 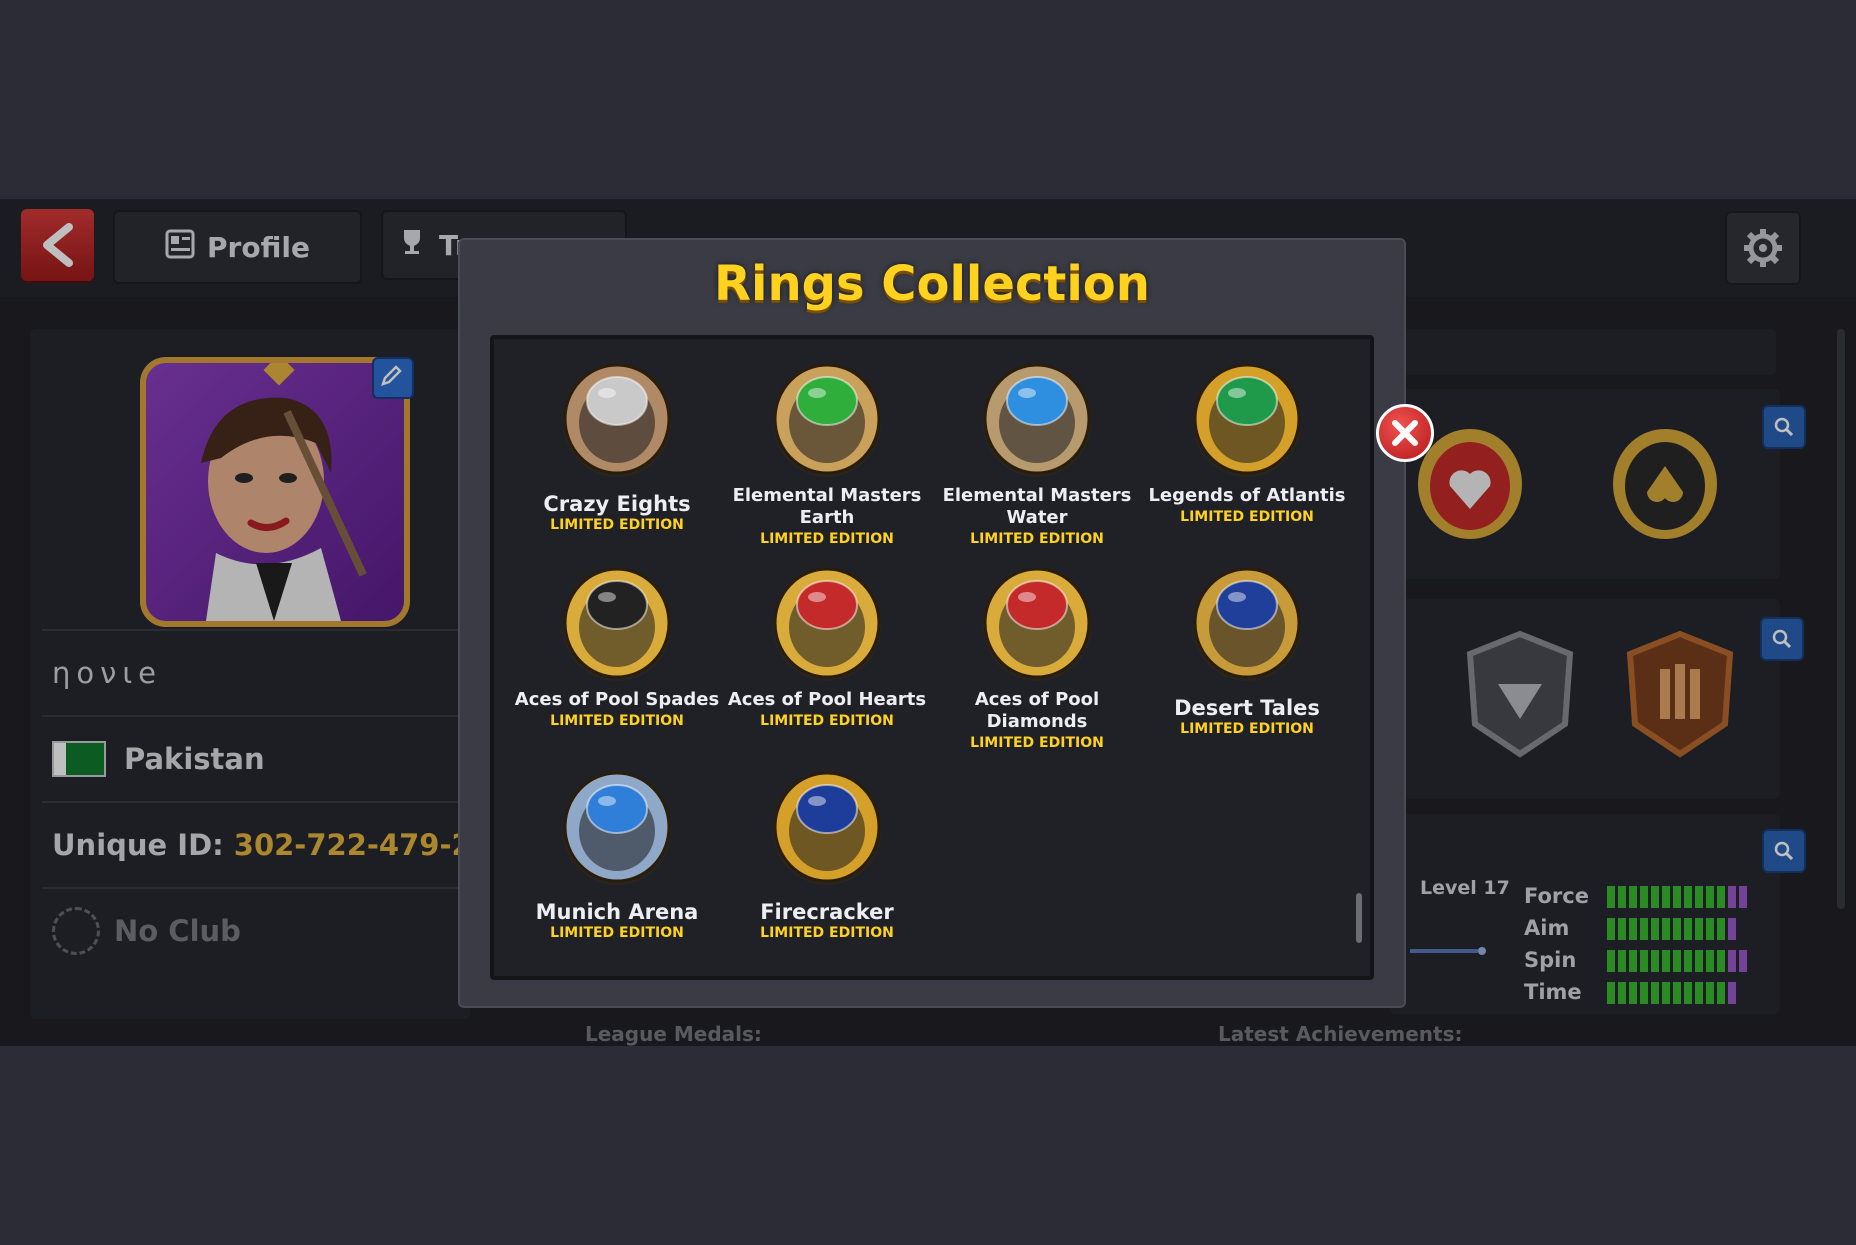 What do you see at coordinates (1037, 710) in the screenshot?
I see `ring-name: Aces of Pool Diamonds` at bounding box center [1037, 710].